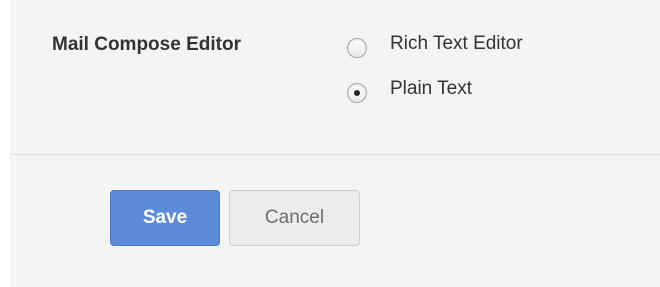  What do you see at coordinates (431, 88) in the screenshot?
I see `plain-text-label: Plain Text` at bounding box center [431, 88].